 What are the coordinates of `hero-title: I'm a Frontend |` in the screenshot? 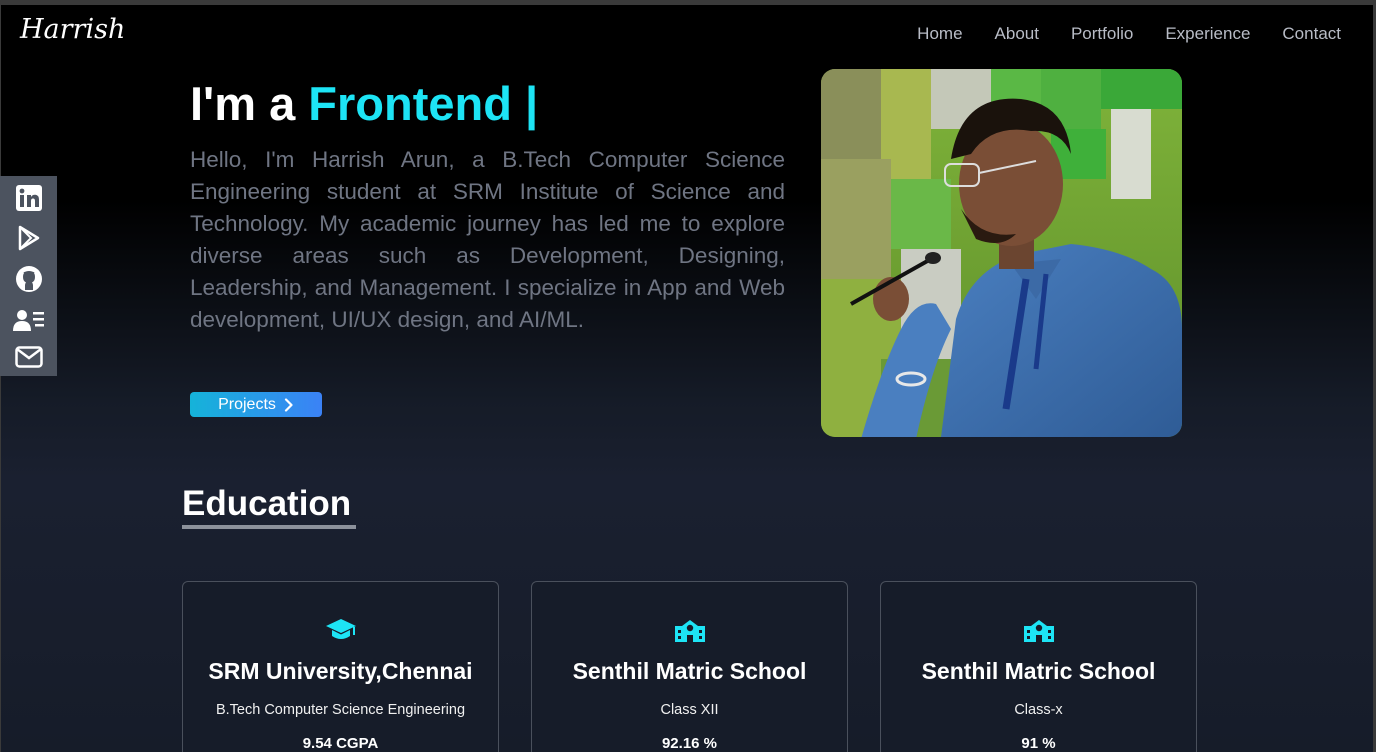 It's located at (364, 103).